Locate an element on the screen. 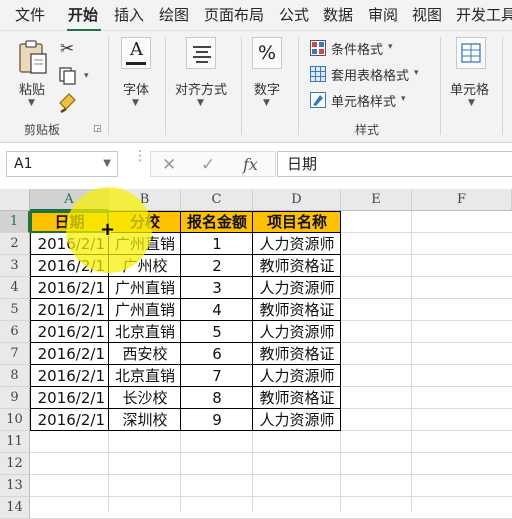 This screenshot has width=512, height=519. format-painter-icon is located at coordinates (68, 102).